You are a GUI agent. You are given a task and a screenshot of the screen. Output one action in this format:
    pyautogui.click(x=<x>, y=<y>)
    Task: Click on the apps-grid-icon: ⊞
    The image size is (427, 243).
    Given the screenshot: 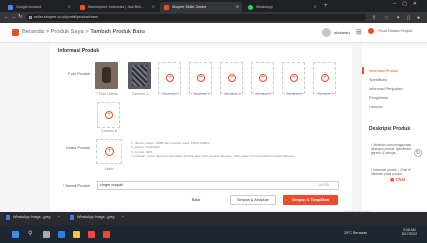 What is the action you would take?
    pyautogui.click(x=359, y=32)
    